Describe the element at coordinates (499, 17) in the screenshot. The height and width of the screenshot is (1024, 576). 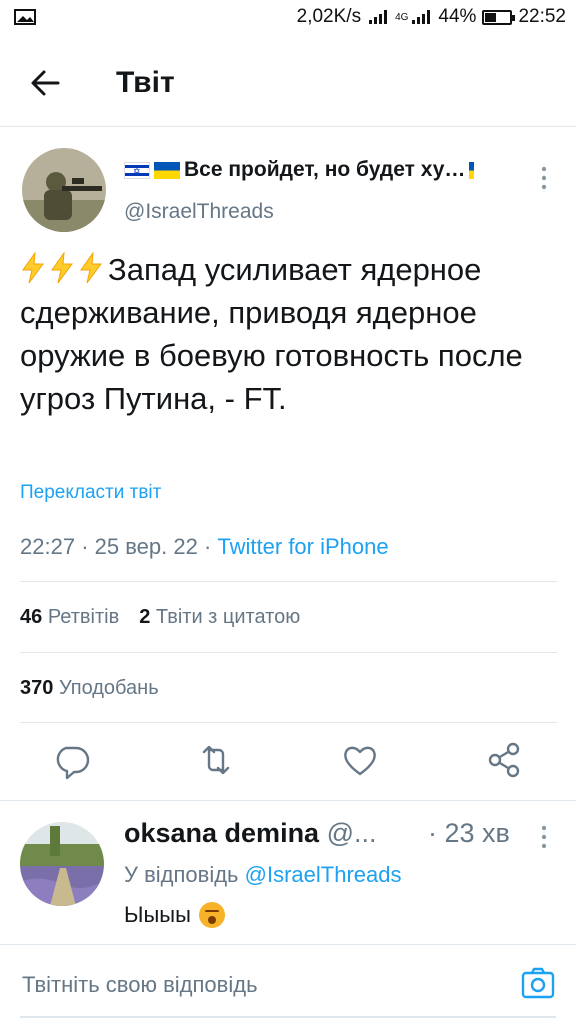
I see `battery-icon` at that location.